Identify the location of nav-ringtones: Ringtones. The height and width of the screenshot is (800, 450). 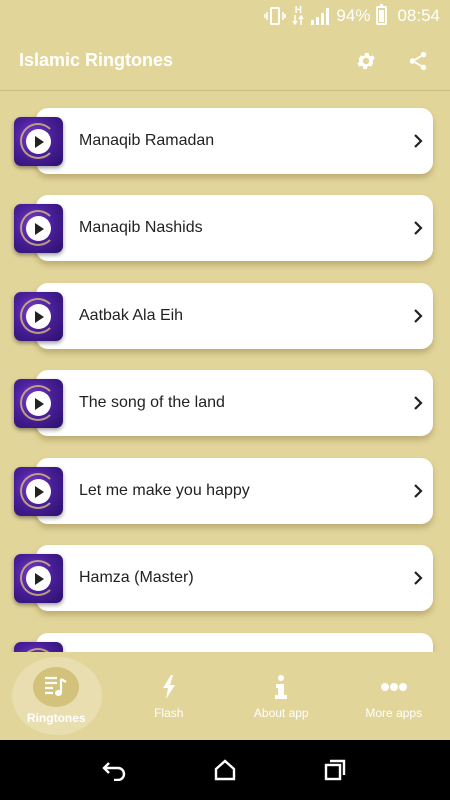
(56, 696).